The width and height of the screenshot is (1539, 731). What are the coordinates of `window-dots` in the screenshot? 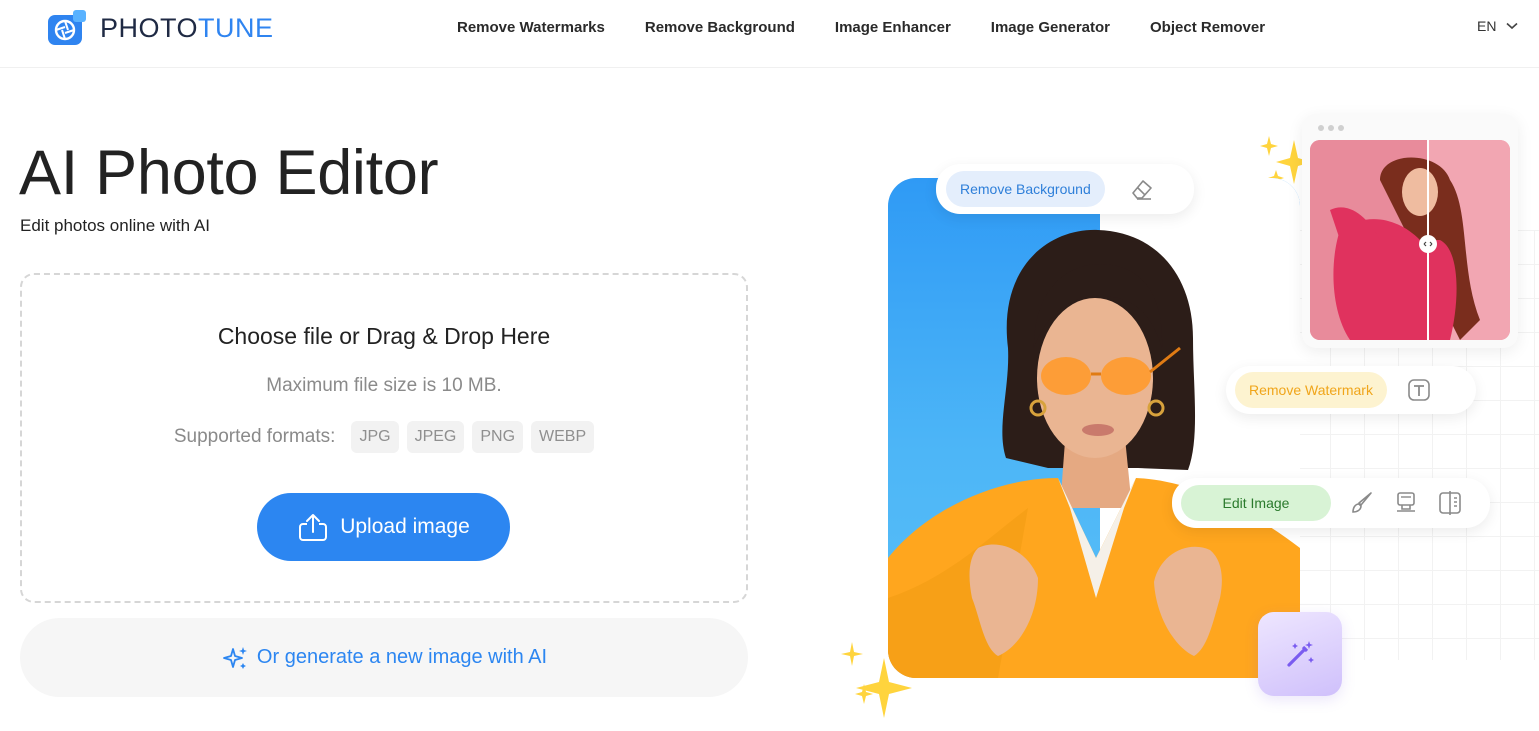 It's located at (1333, 128).